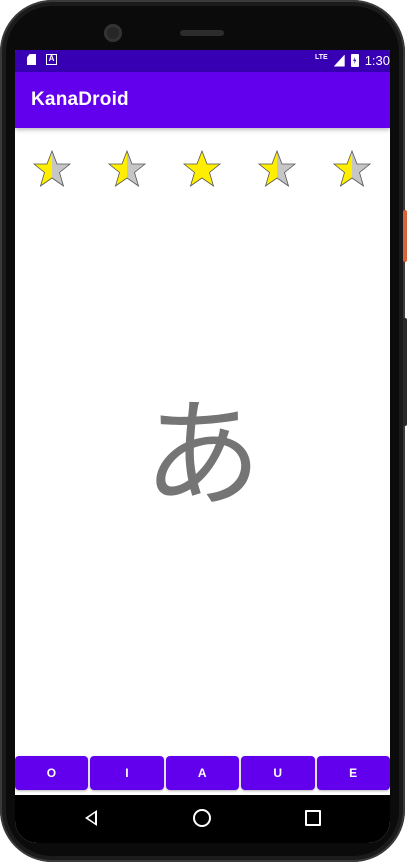  I want to click on recents-icon, so click(313, 818).